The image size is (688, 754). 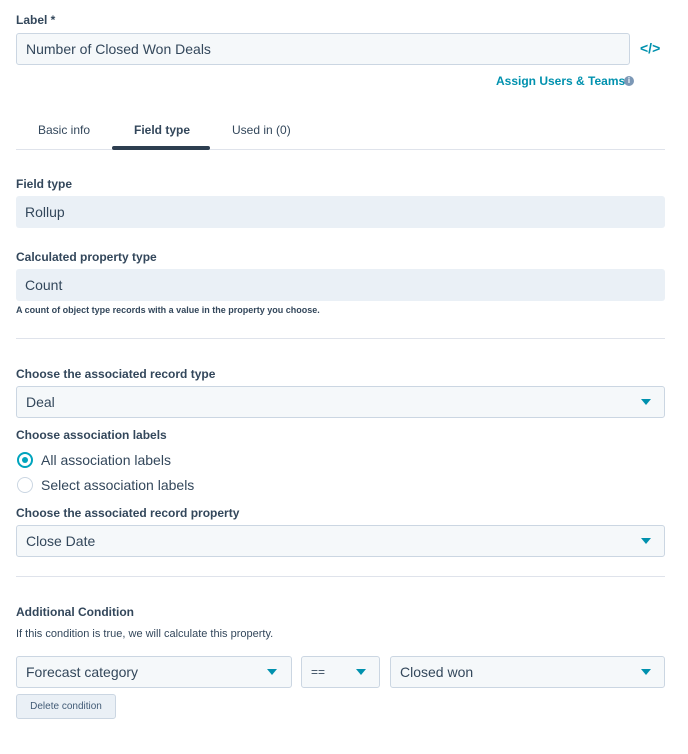 What do you see at coordinates (629, 81) in the screenshot?
I see `info-icon: i` at bounding box center [629, 81].